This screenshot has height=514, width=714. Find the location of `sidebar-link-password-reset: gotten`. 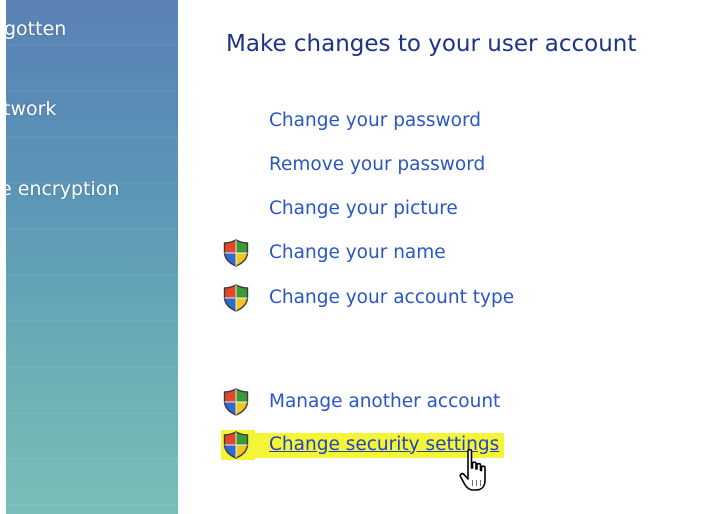

sidebar-link-password-reset: gotten is located at coordinates (36, 29).